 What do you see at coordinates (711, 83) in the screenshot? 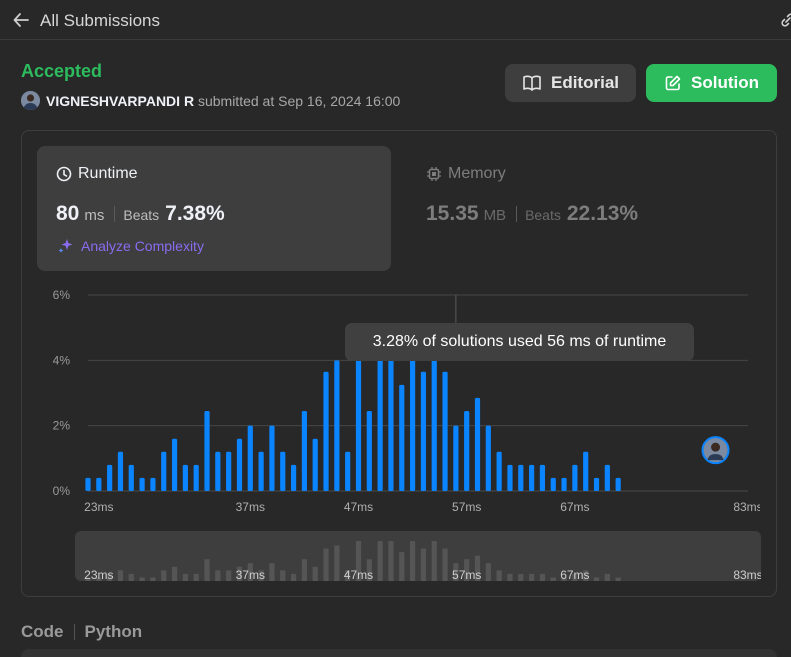
I see `solution-button: Solution` at bounding box center [711, 83].